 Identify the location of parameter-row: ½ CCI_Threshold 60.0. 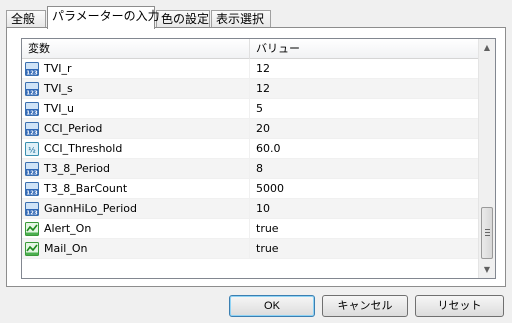
(250, 149).